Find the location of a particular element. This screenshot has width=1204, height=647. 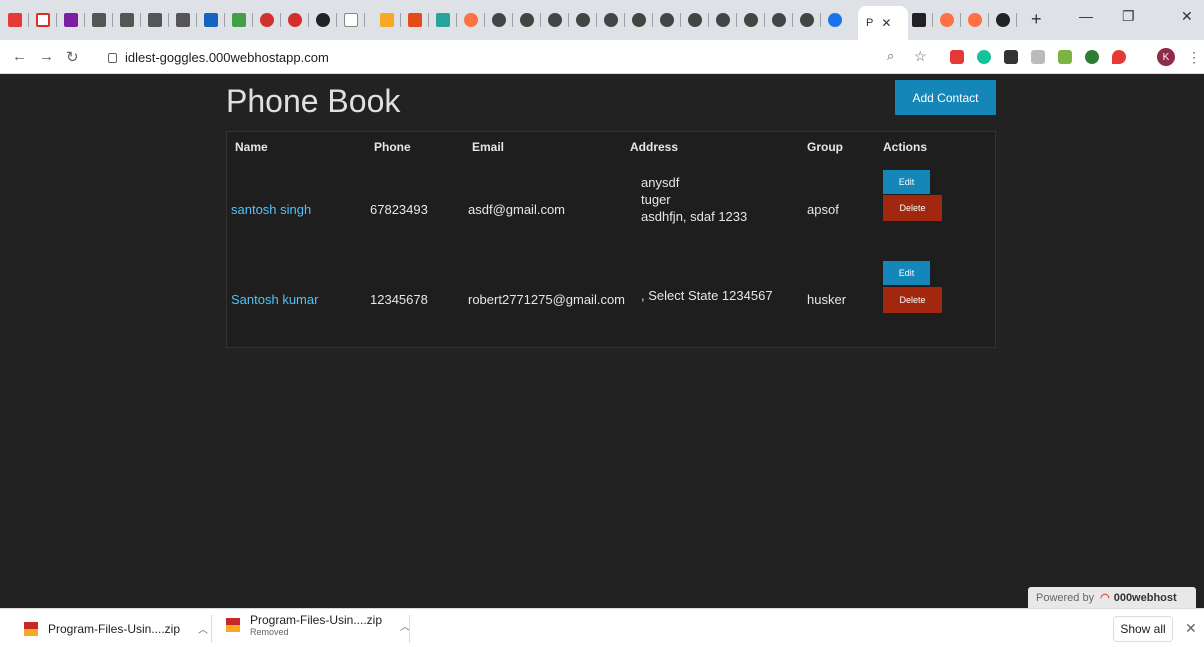

col-header-name: Name is located at coordinates (251, 147).